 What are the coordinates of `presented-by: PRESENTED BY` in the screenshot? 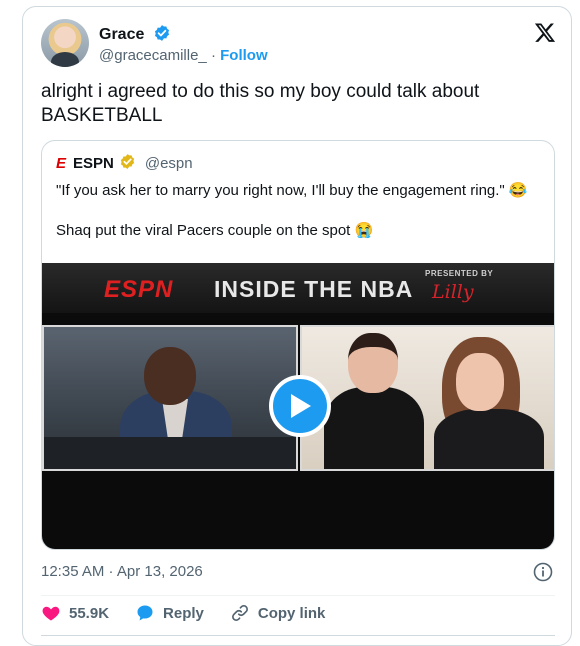 It's located at (459, 273).